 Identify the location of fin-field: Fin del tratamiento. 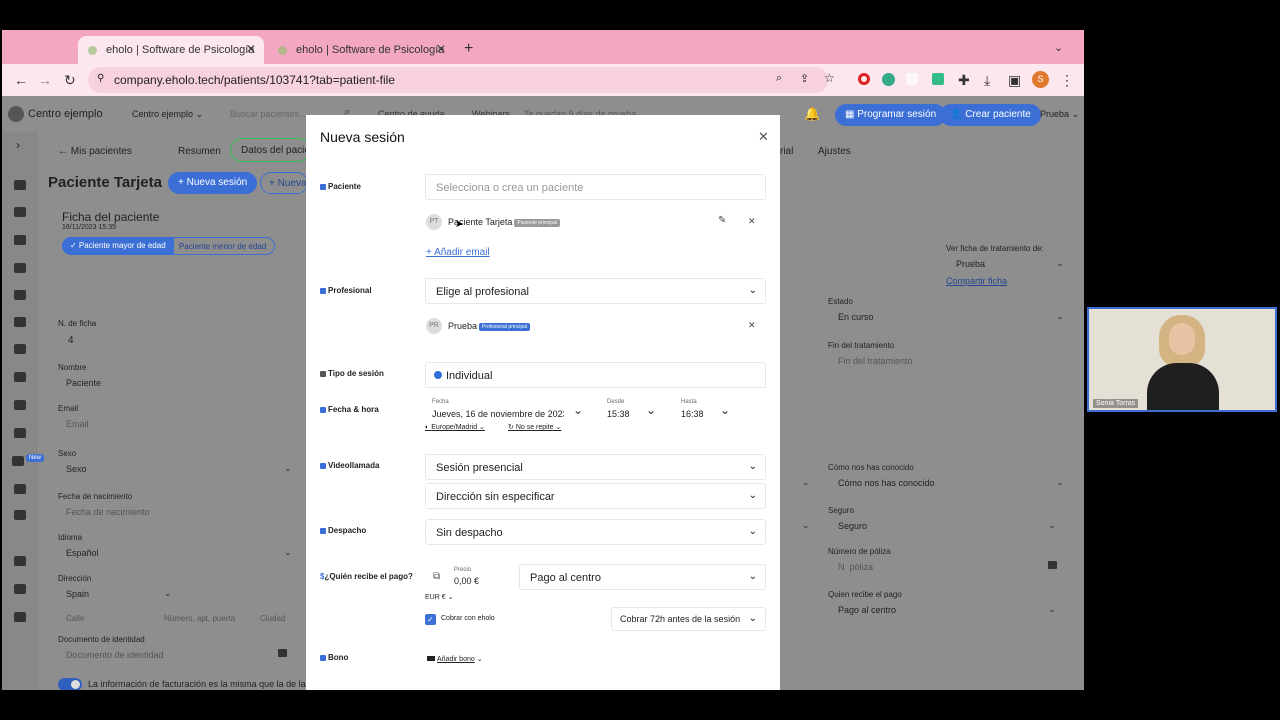
(875, 361).